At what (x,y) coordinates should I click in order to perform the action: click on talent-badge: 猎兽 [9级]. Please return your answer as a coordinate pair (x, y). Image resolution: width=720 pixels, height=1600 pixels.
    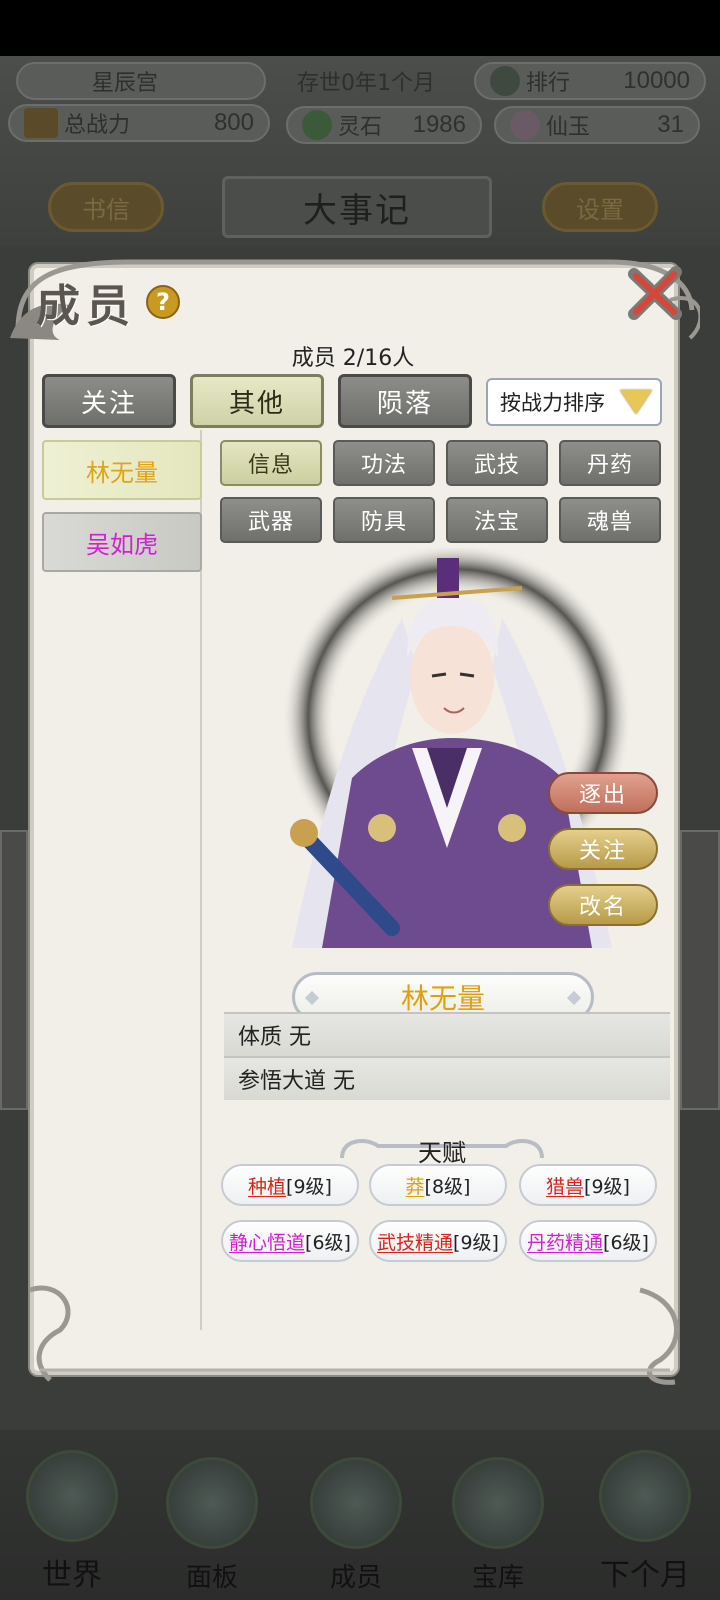
    Looking at the image, I should click on (588, 1185).